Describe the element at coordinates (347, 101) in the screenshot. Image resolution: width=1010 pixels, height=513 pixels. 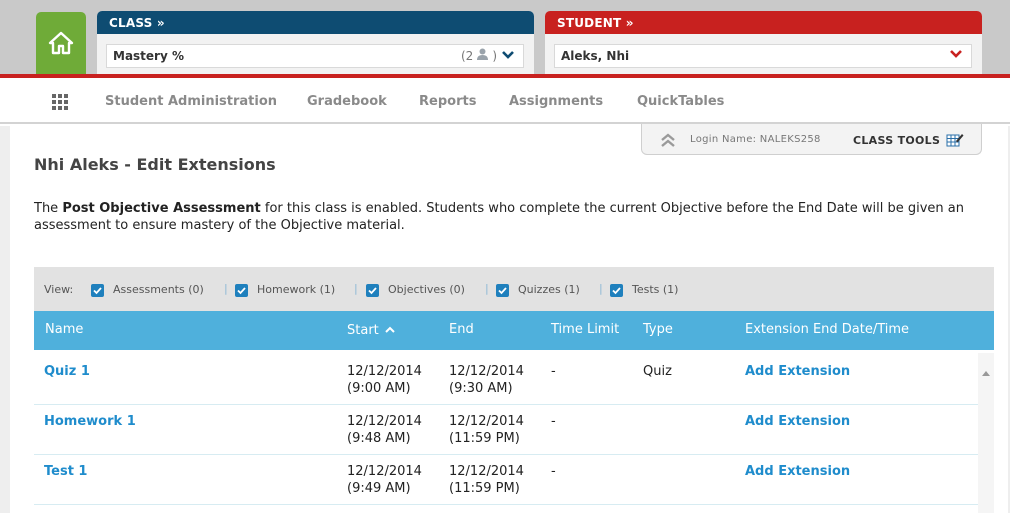
I see `nav-gradebook: Gradebook` at that location.